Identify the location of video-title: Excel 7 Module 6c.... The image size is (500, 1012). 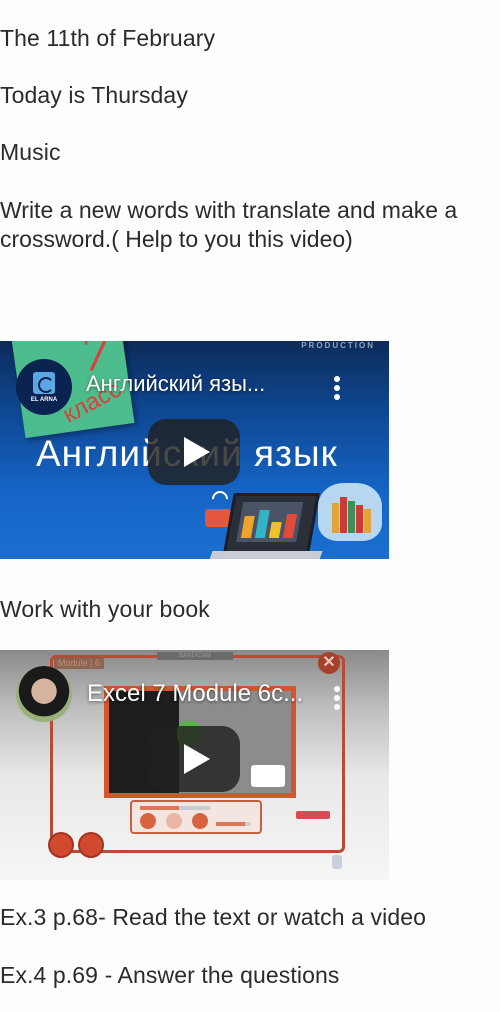
(195, 694).